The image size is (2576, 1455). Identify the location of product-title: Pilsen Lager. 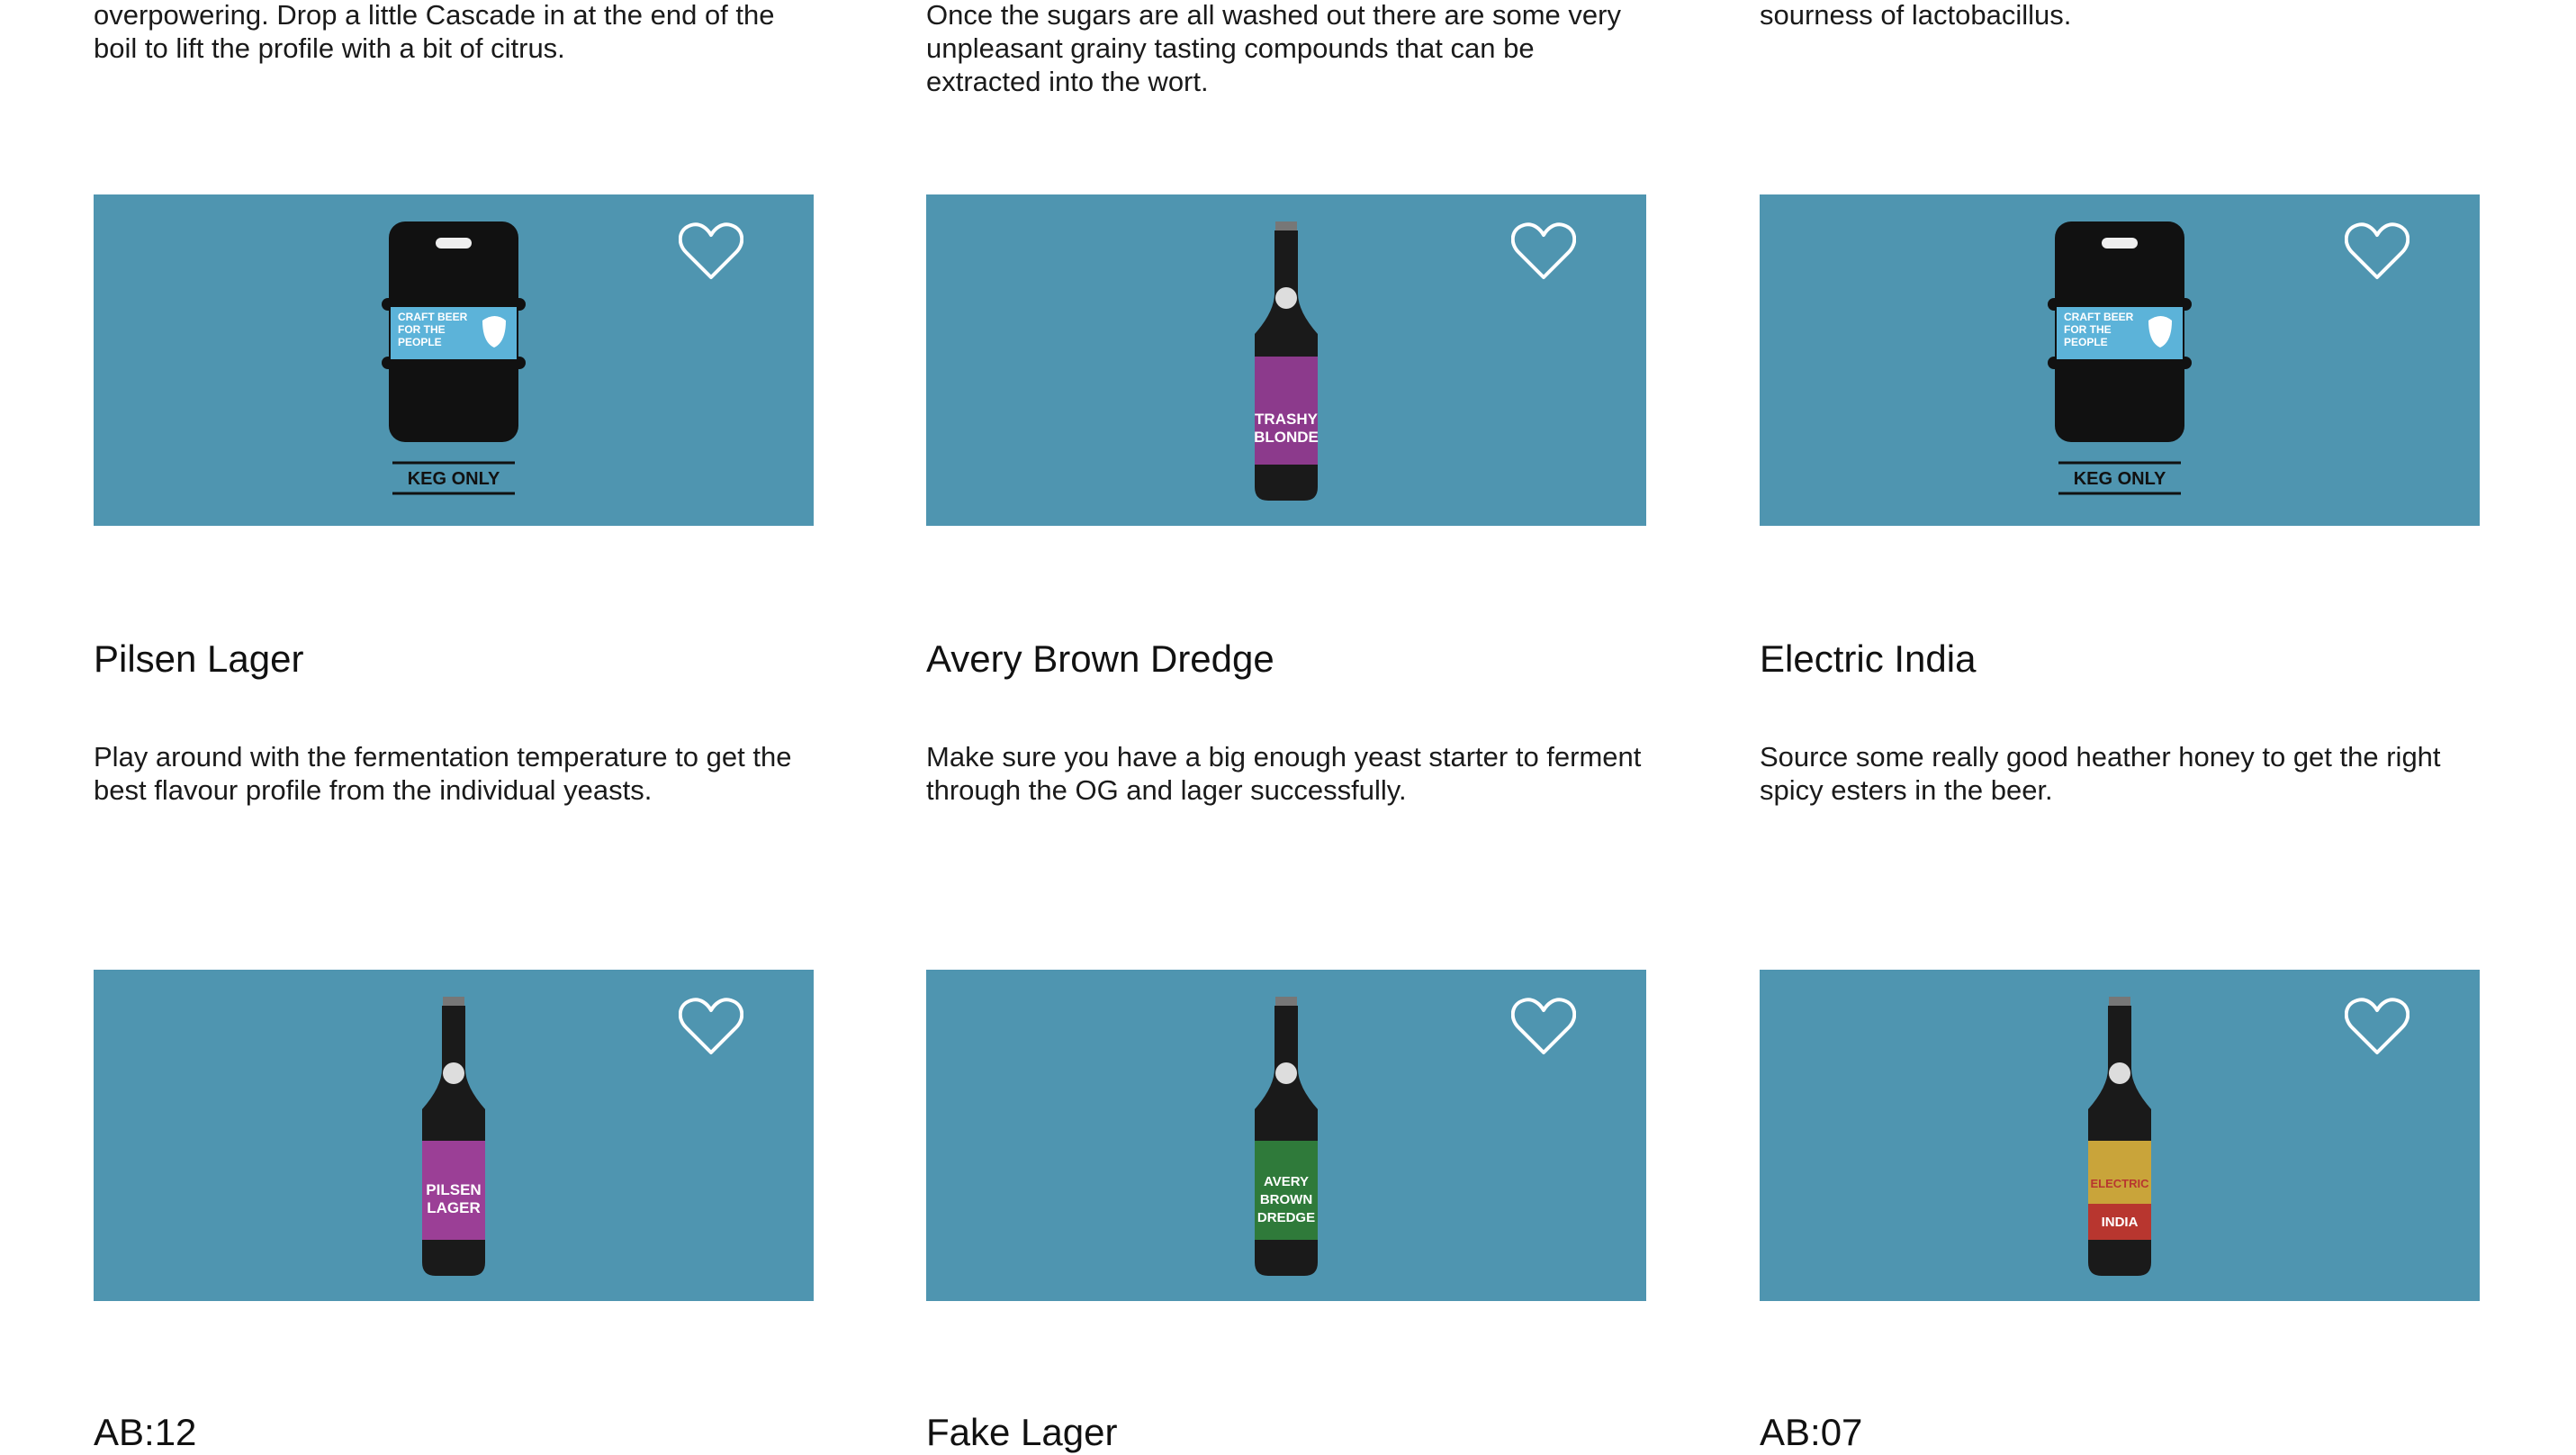
(198, 659).